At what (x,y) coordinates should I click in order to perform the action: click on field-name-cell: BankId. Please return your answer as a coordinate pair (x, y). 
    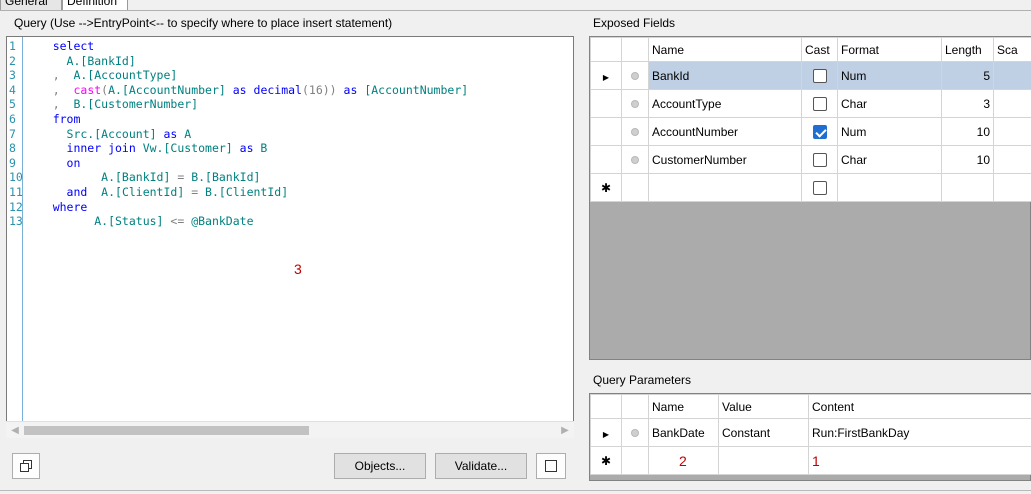
    Looking at the image, I should click on (725, 75).